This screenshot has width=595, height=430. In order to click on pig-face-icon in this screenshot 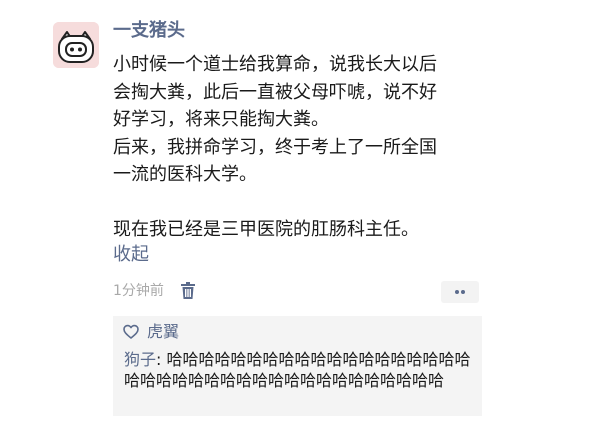, I will do `click(76, 45)`.